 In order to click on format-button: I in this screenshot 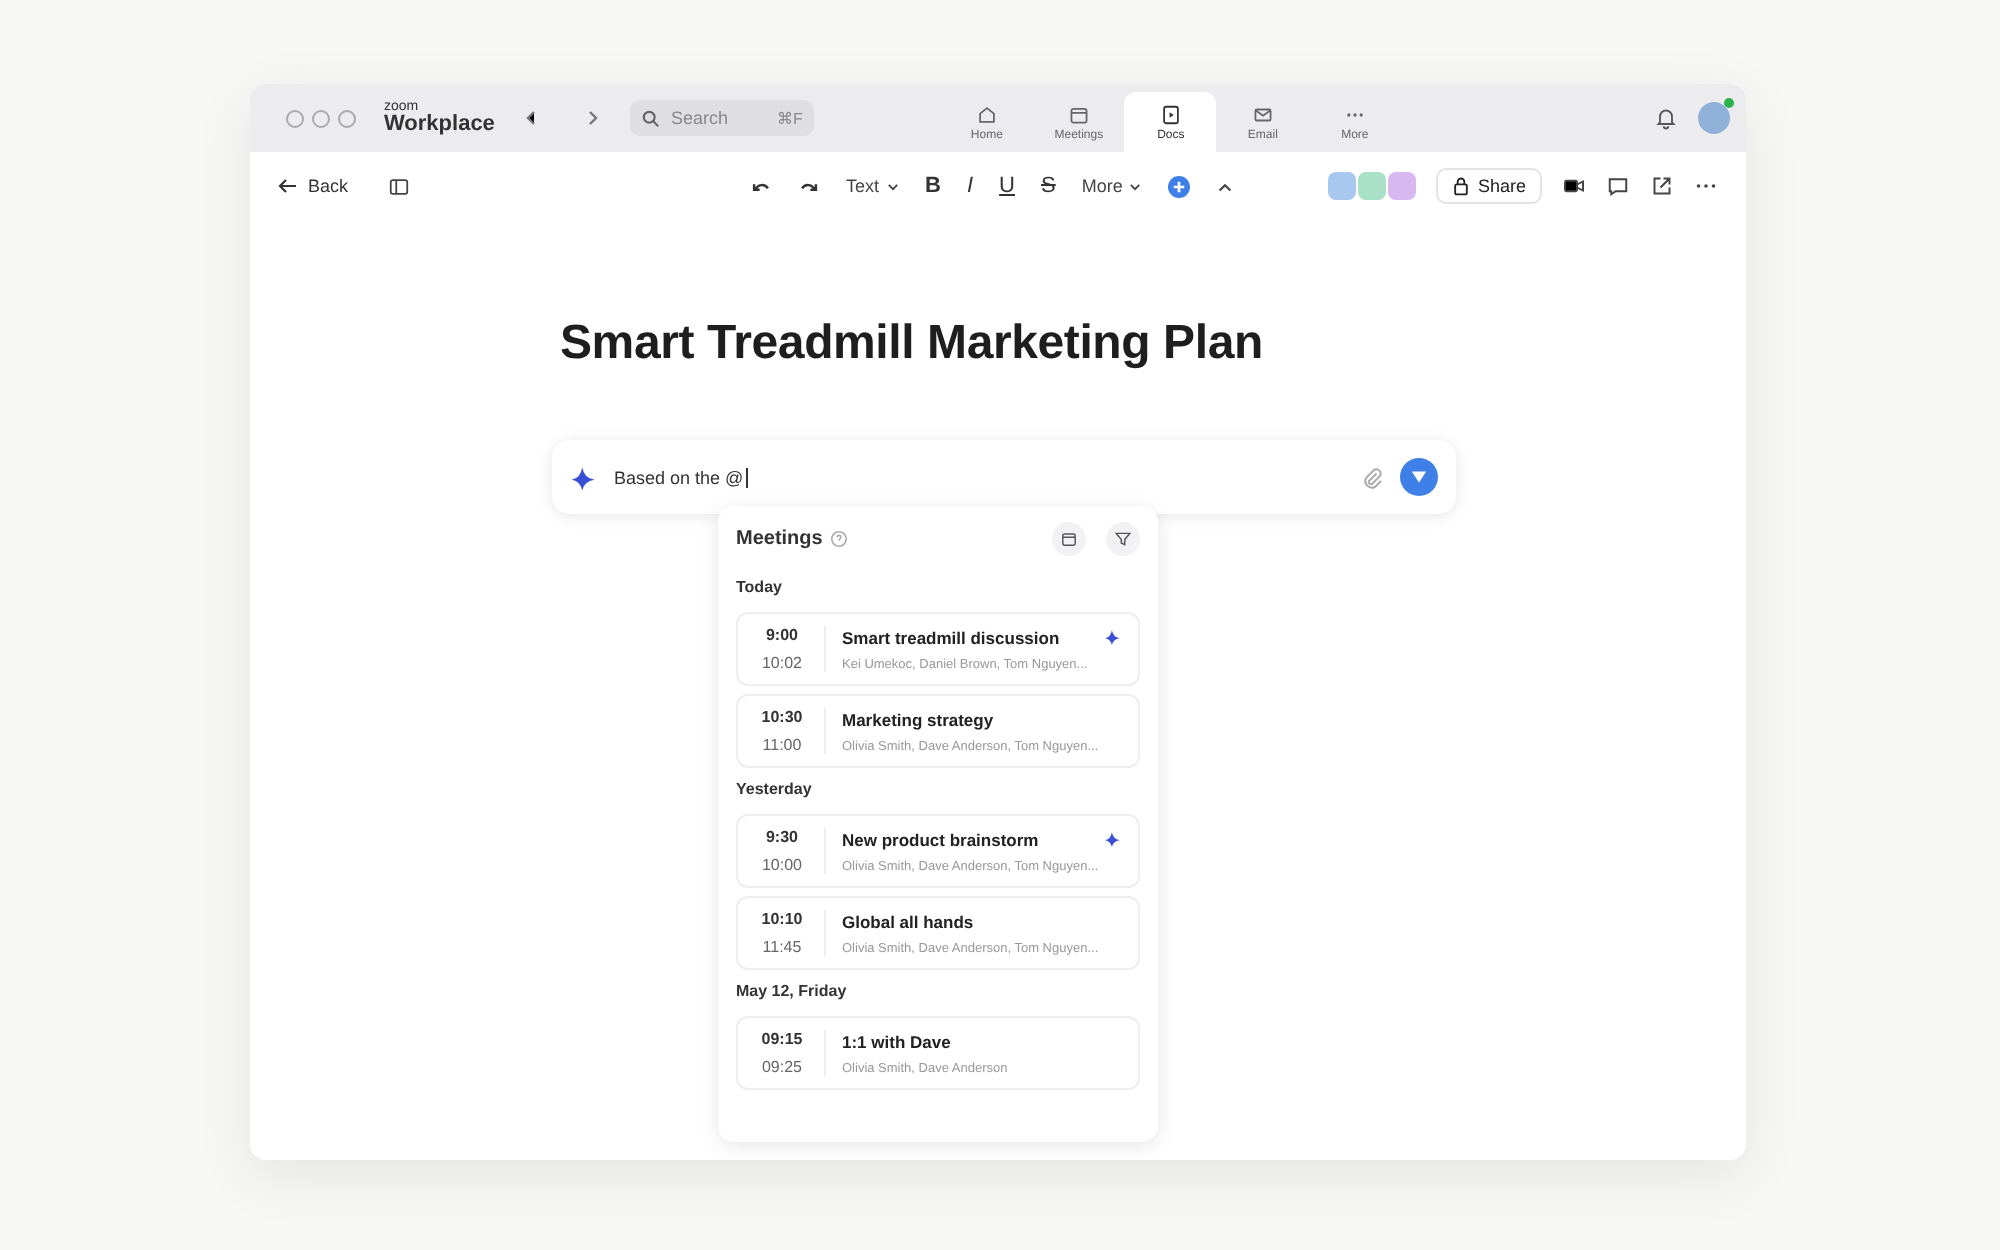, I will do `click(970, 186)`.